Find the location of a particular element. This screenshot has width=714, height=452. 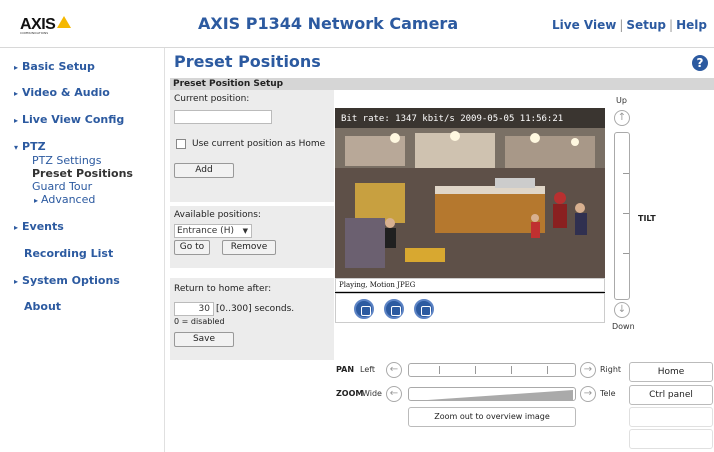

use-home-label: Use current position as Home is located at coordinates (259, 144).